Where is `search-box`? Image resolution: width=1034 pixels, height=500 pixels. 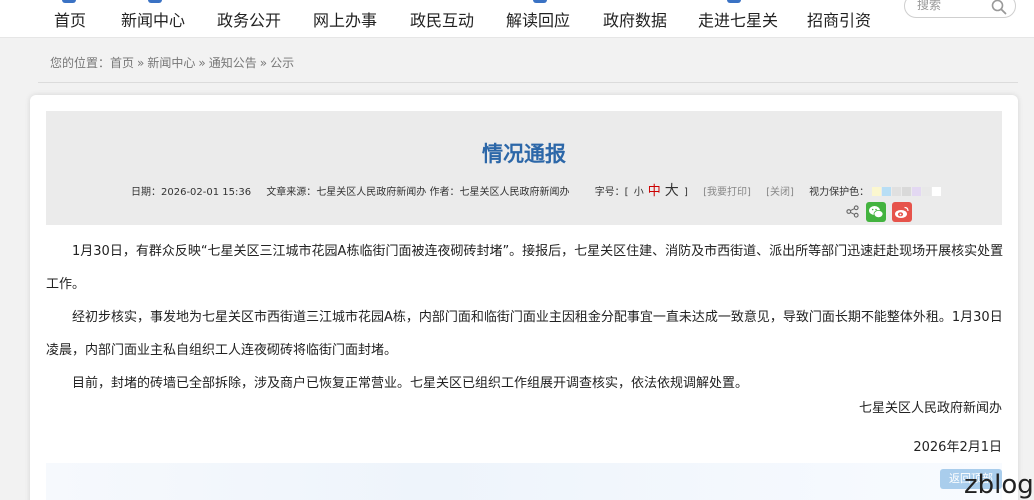
search-box is located at coordinates (960, 9).